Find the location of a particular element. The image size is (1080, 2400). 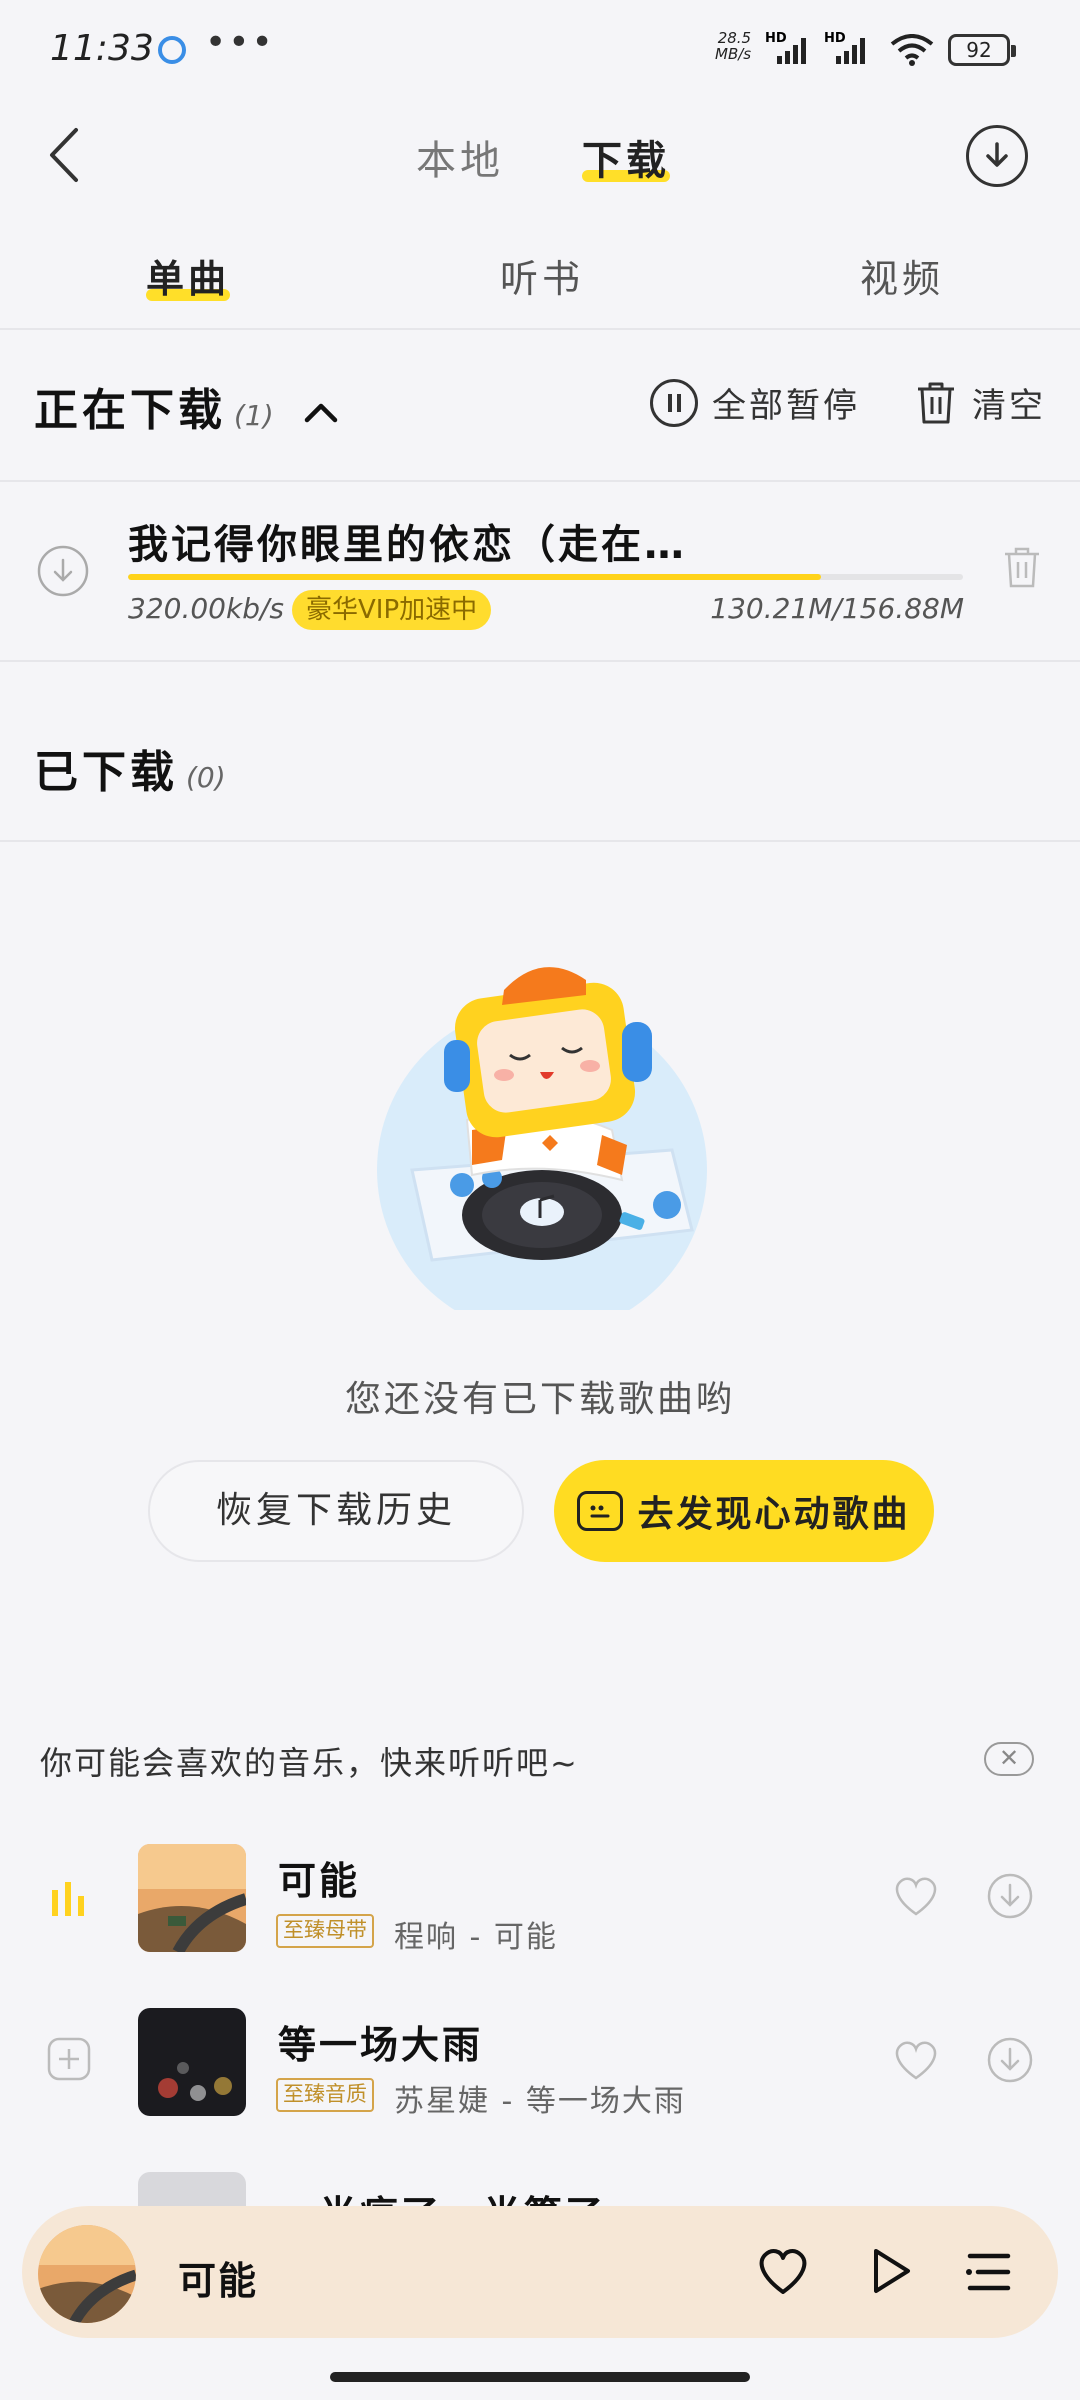

network-speed: 28.5 MB/s is located at coordinates (733, 46).